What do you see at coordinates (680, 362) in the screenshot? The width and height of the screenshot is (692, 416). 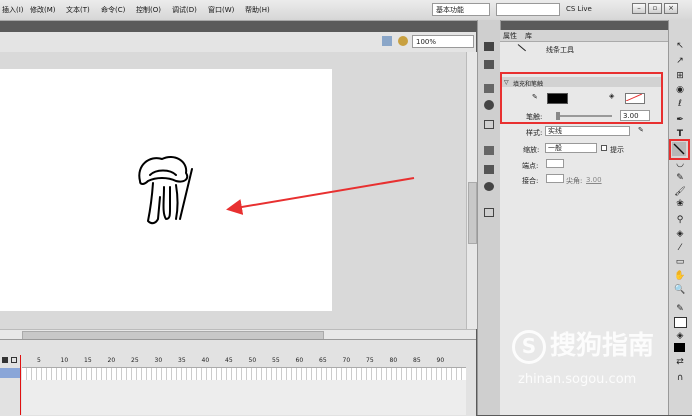 I see `swap-colors-icon: ⇄` at bounding box center [680, 362].